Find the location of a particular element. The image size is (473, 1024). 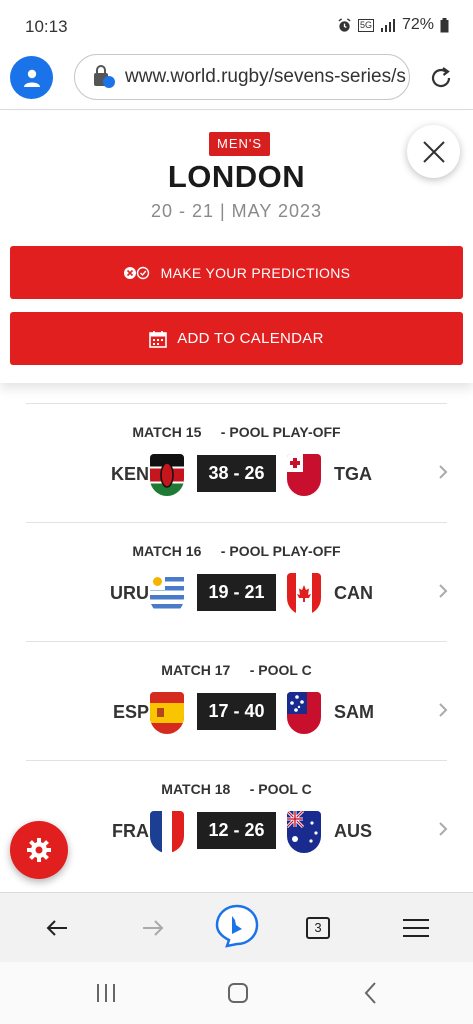

add-to-calendar-label: ADD TO CALENDAR is located at coordinates (250, 338).